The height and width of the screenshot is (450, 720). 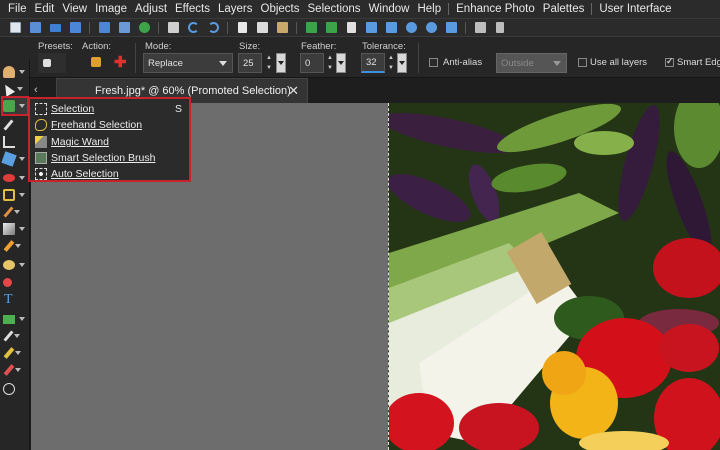 I want to click on menu-file: File, so click(x=17, y=9).